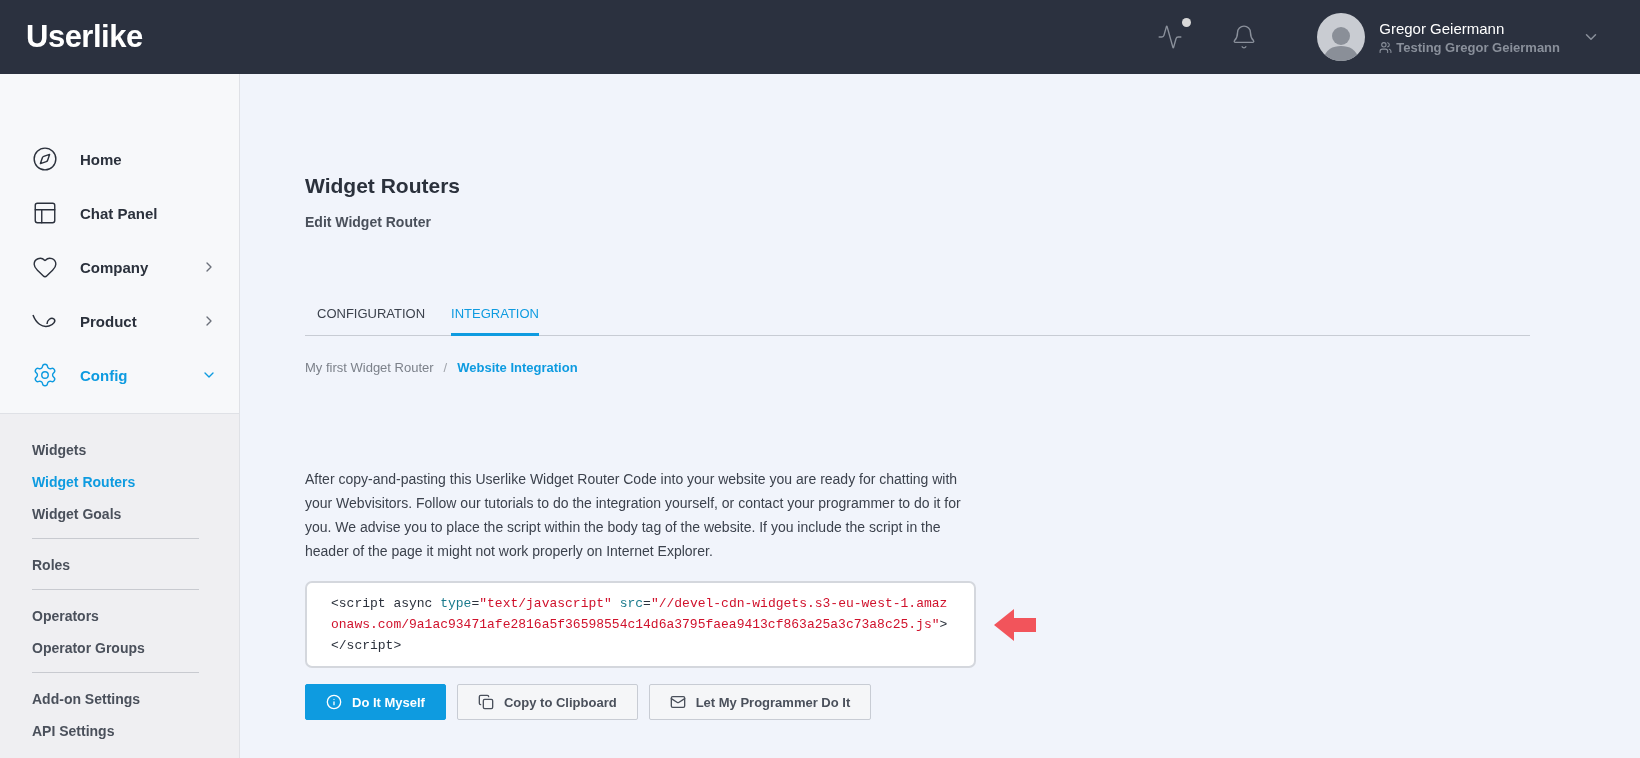 Image resolution: width=1640 pixels, height=758 pixels. What do you see at coordinates (334, 702) in the screenshot?
I see `info-icon` at bounding box center [334, 702].